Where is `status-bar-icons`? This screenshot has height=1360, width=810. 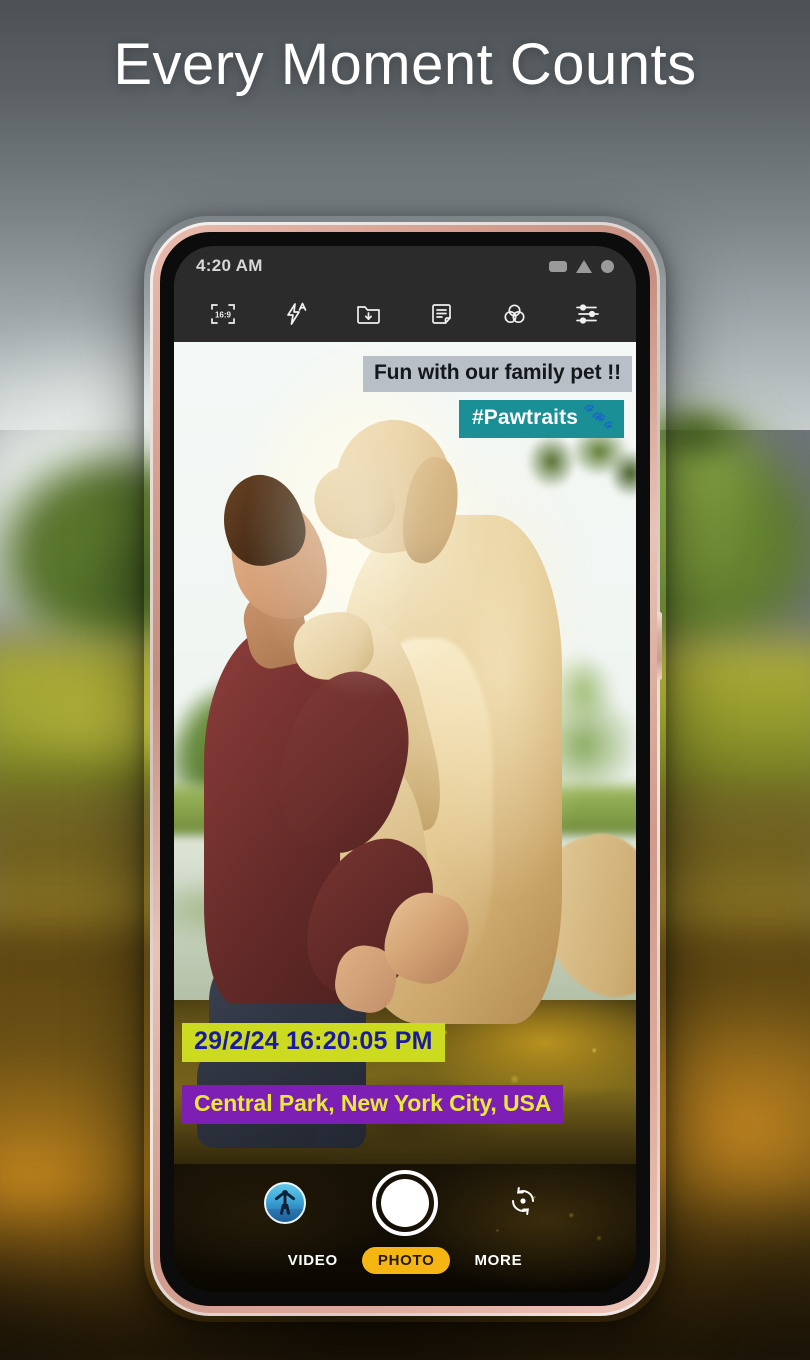
status-bar-icons is located at coordinates (581, 266).